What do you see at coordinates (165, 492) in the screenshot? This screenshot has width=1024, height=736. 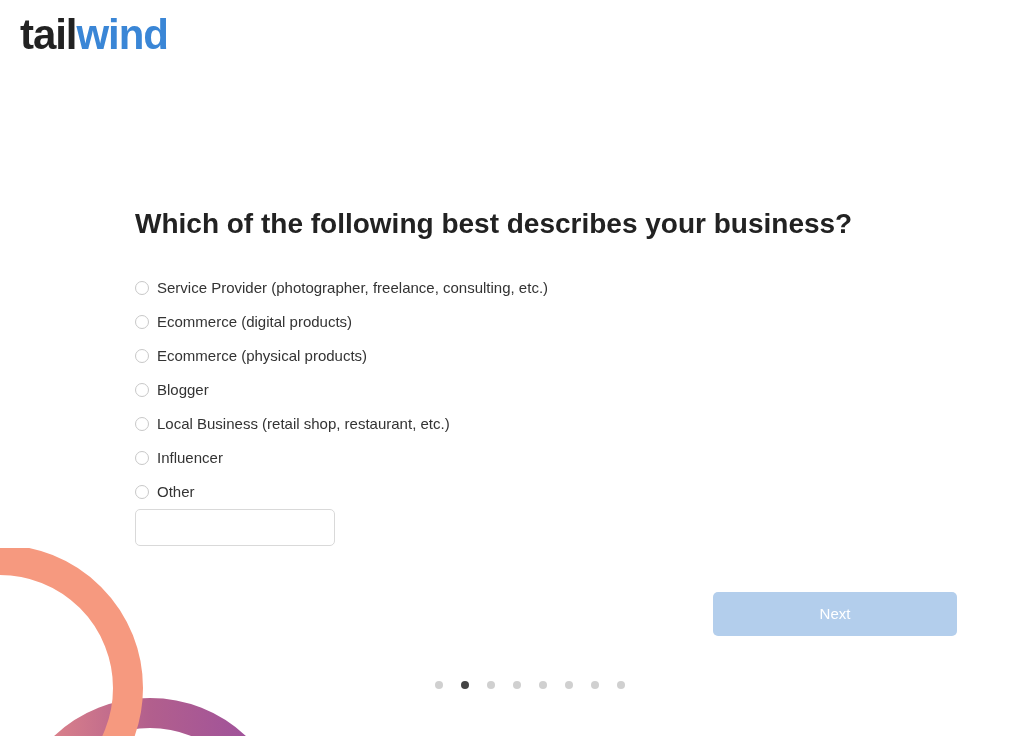 I see `radio-option: Other` at bounding box center [165, 492].